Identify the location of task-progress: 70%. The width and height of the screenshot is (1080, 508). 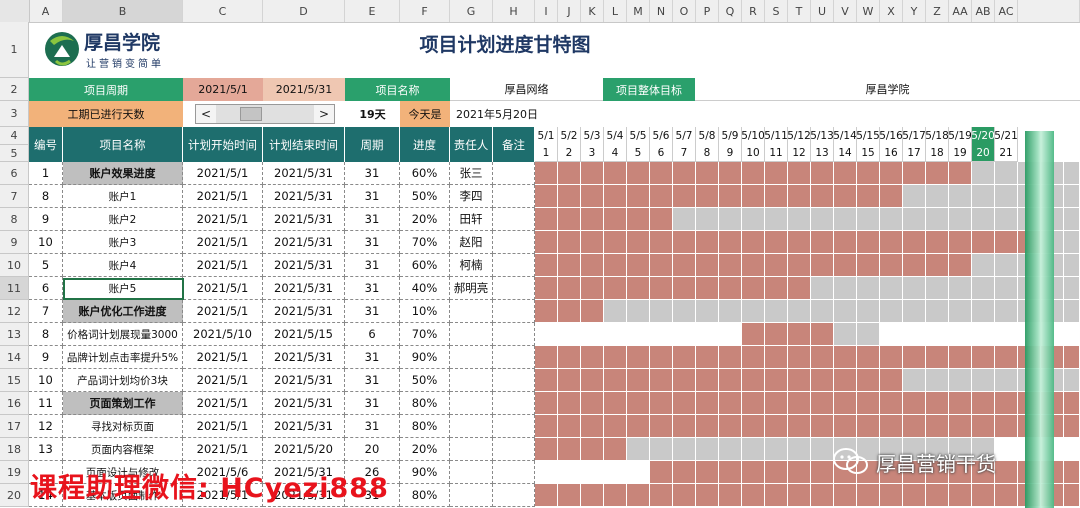
(425, 334).